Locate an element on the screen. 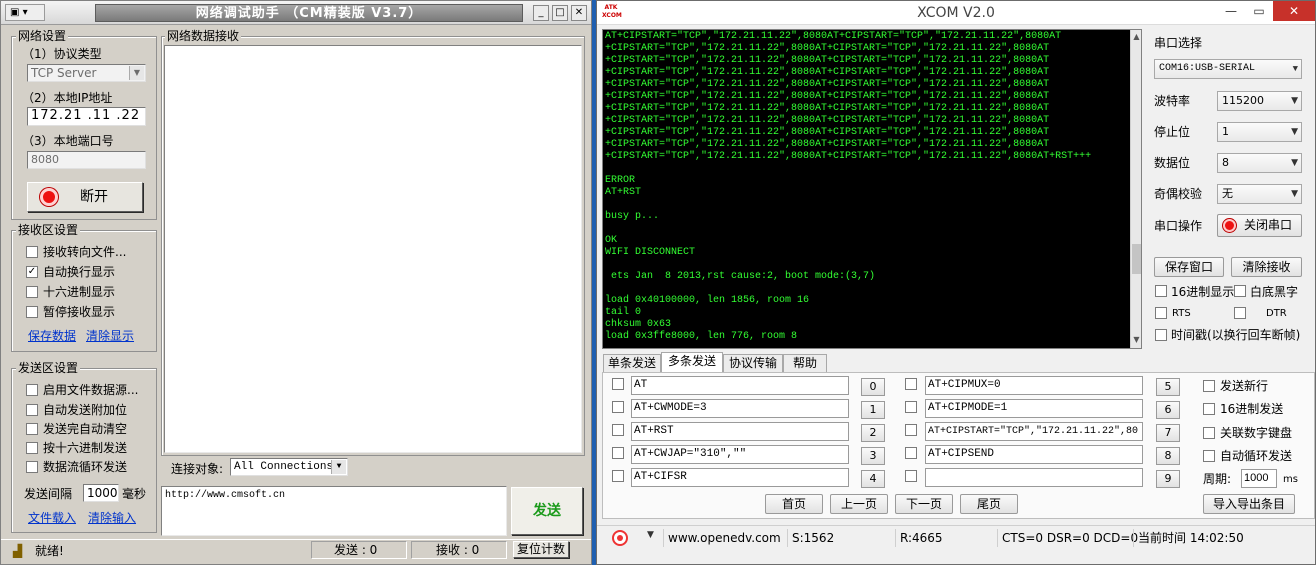 This screenshot has width=1316, height=565. maximize-button: ▭ is located at coordinates (1259, 11).